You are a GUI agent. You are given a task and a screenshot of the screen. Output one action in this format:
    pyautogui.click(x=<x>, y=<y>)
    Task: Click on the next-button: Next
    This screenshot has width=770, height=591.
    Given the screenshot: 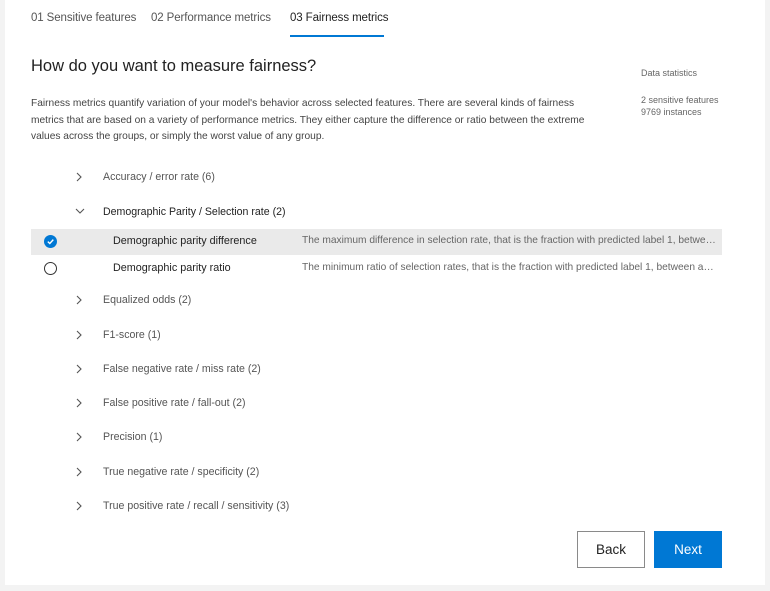 What is the action you would take?
    pyautogui.click(x=688, y=549)
    